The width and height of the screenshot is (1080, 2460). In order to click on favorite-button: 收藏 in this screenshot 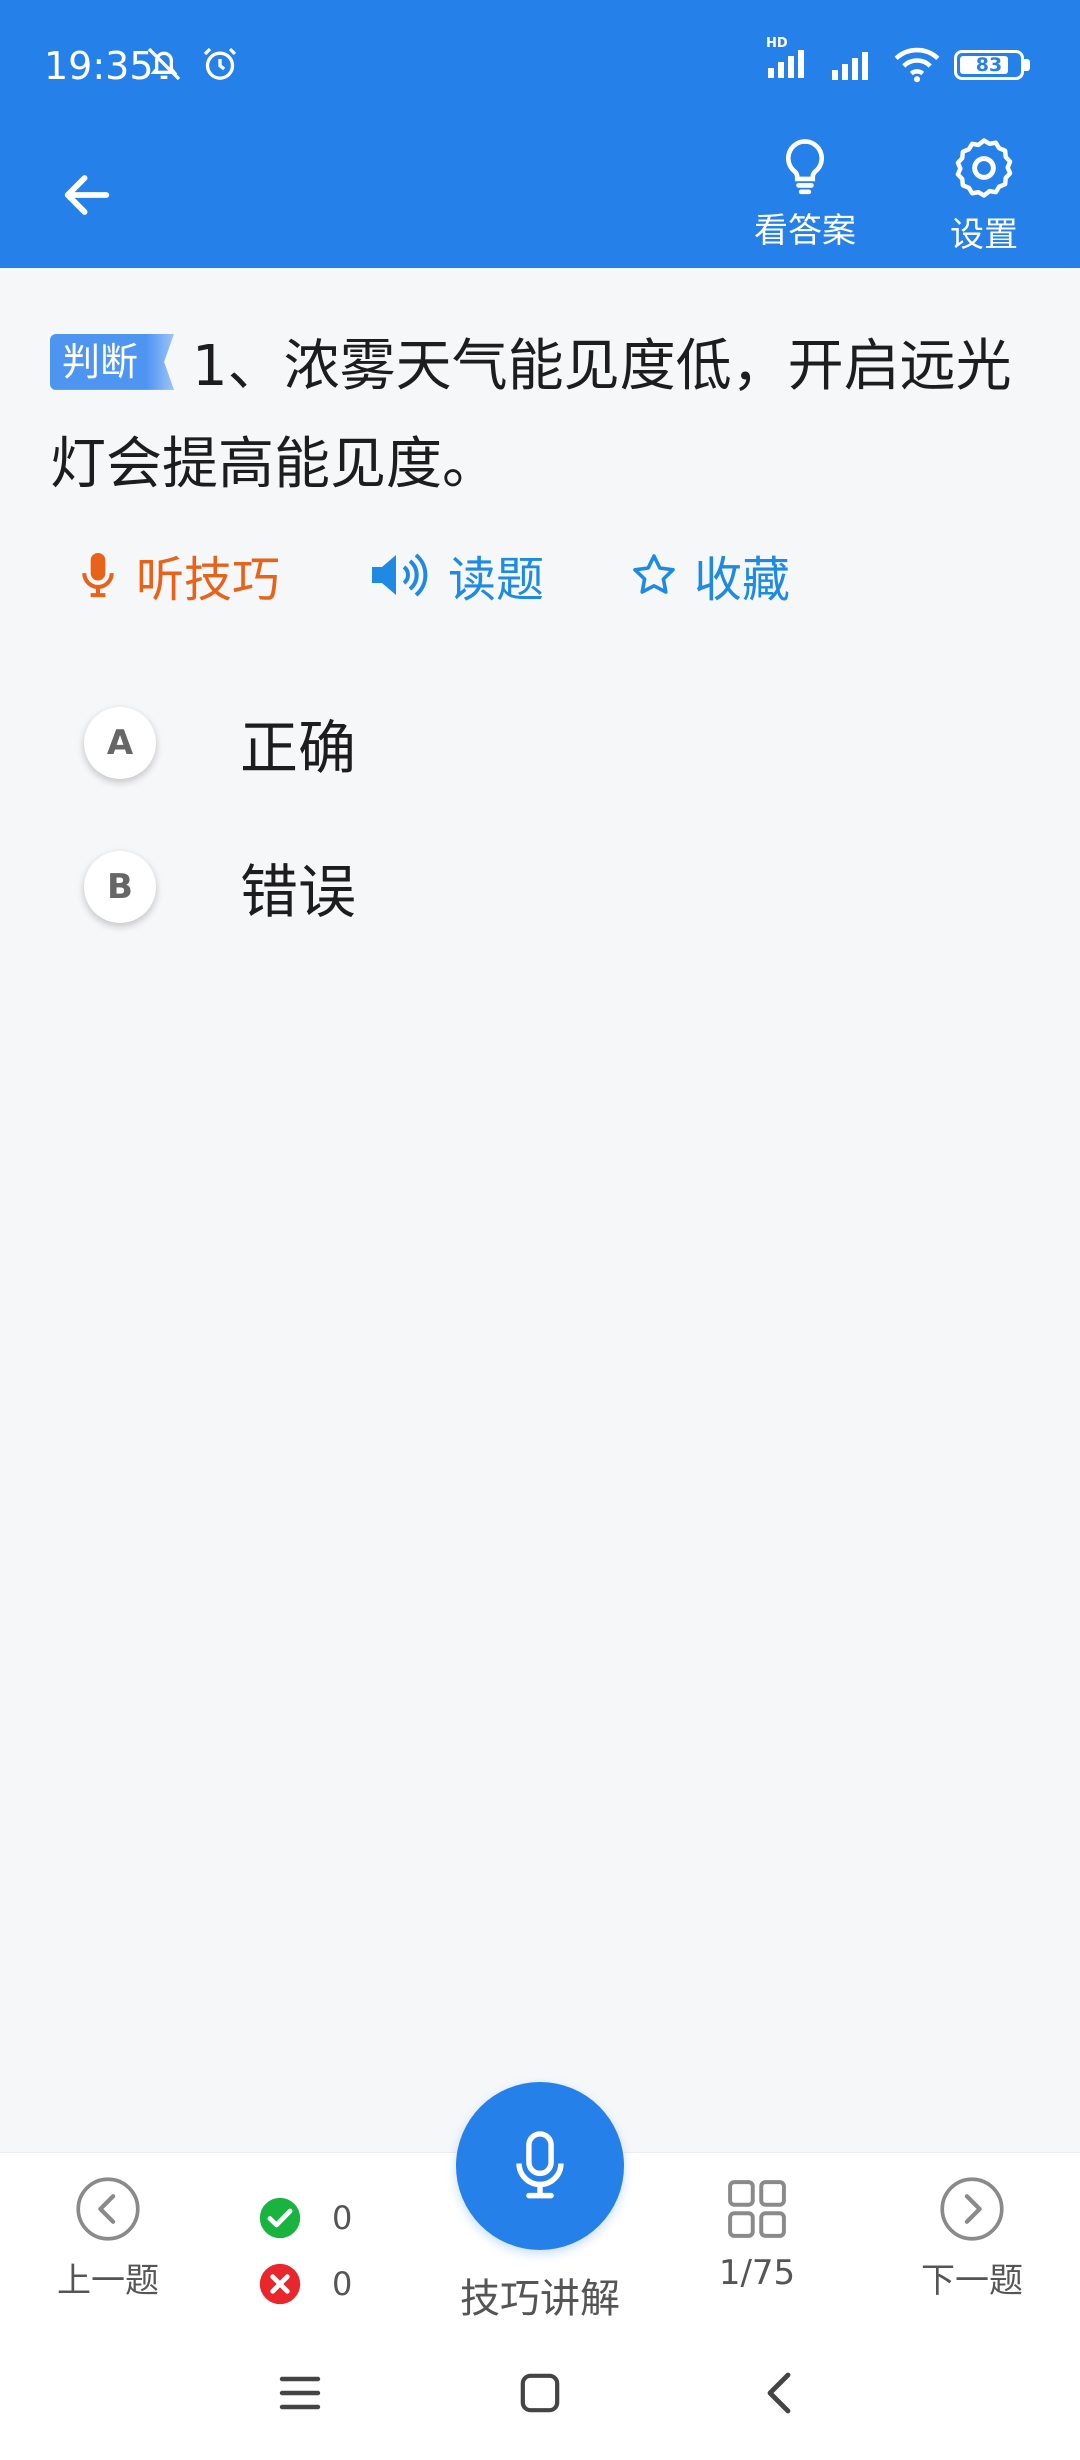, I will do `click(710, 575)`.